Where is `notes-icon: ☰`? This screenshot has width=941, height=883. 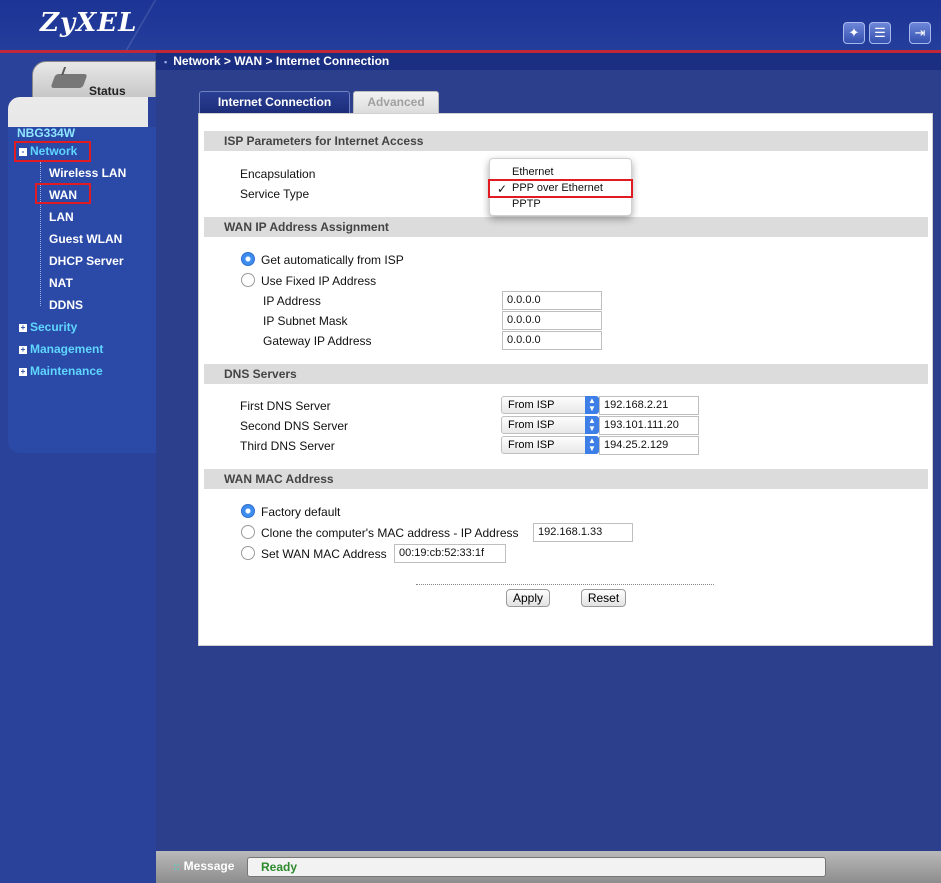 notes-icon: ☰ is located at coordinates (880, 32).